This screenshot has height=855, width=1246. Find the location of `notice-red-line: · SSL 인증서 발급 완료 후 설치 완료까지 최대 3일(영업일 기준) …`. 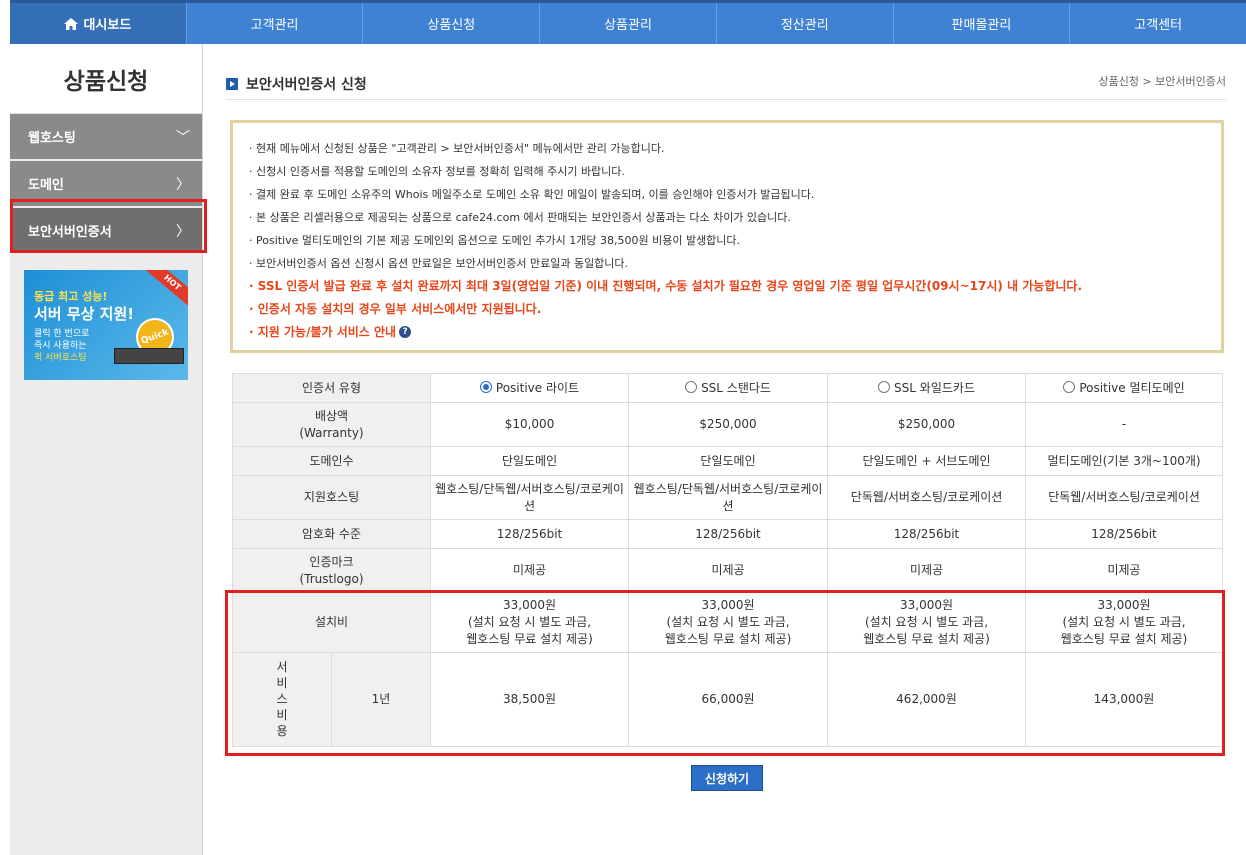

notice-red-line: · SSL 인증서 발급 완료 후 설치 완료까지 최대 3일(영업일 기준) … is located at coordinates (666, 286).